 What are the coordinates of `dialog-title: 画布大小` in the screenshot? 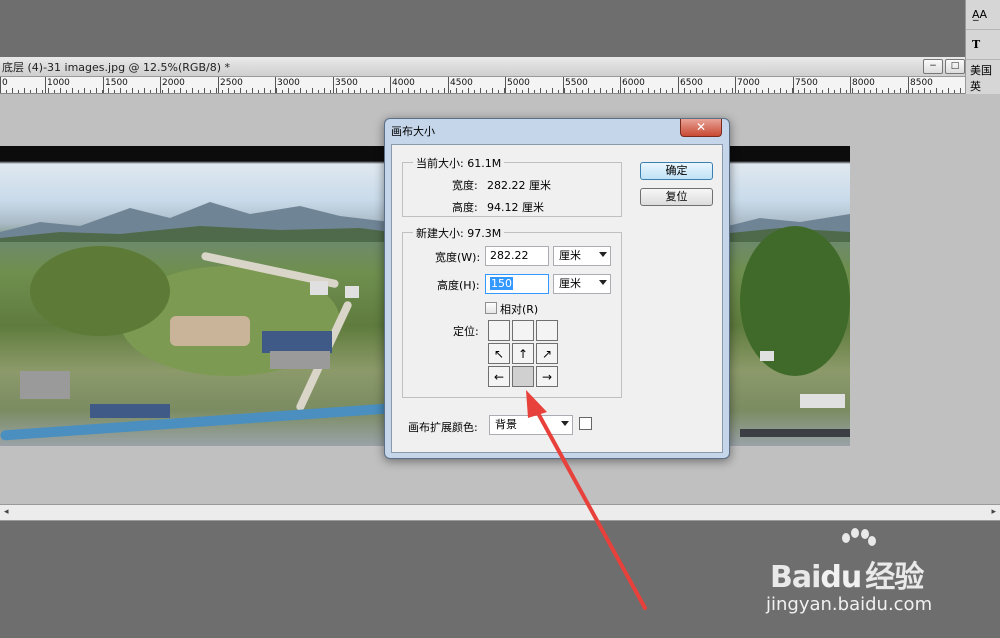 It's located at (413, 131).